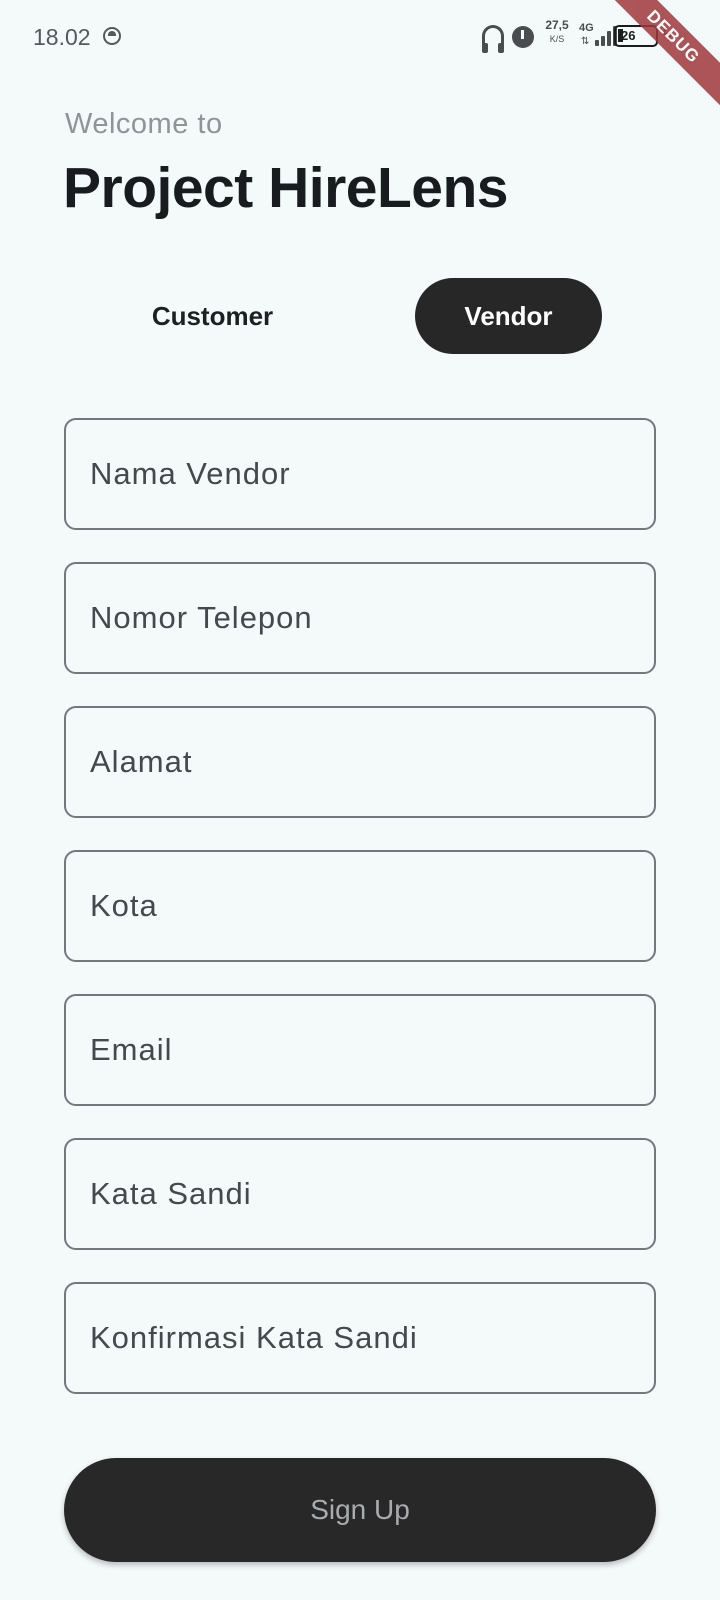 The width and height of the screenshot is (720, 1600). I want to click on address-field, so click(360, 762).